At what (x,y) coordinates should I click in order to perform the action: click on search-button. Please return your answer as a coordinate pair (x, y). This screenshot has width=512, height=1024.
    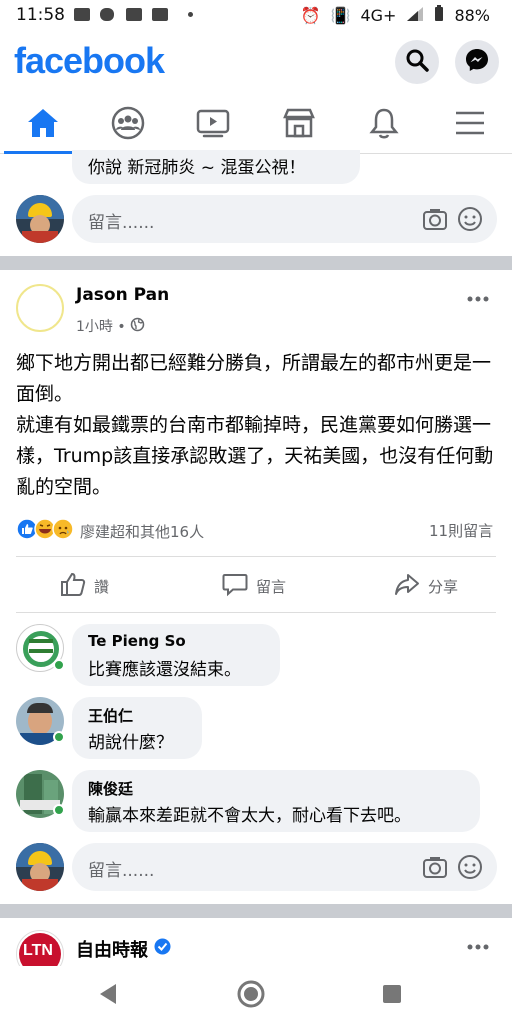
    Looking at the image, I should click on (417, 62).